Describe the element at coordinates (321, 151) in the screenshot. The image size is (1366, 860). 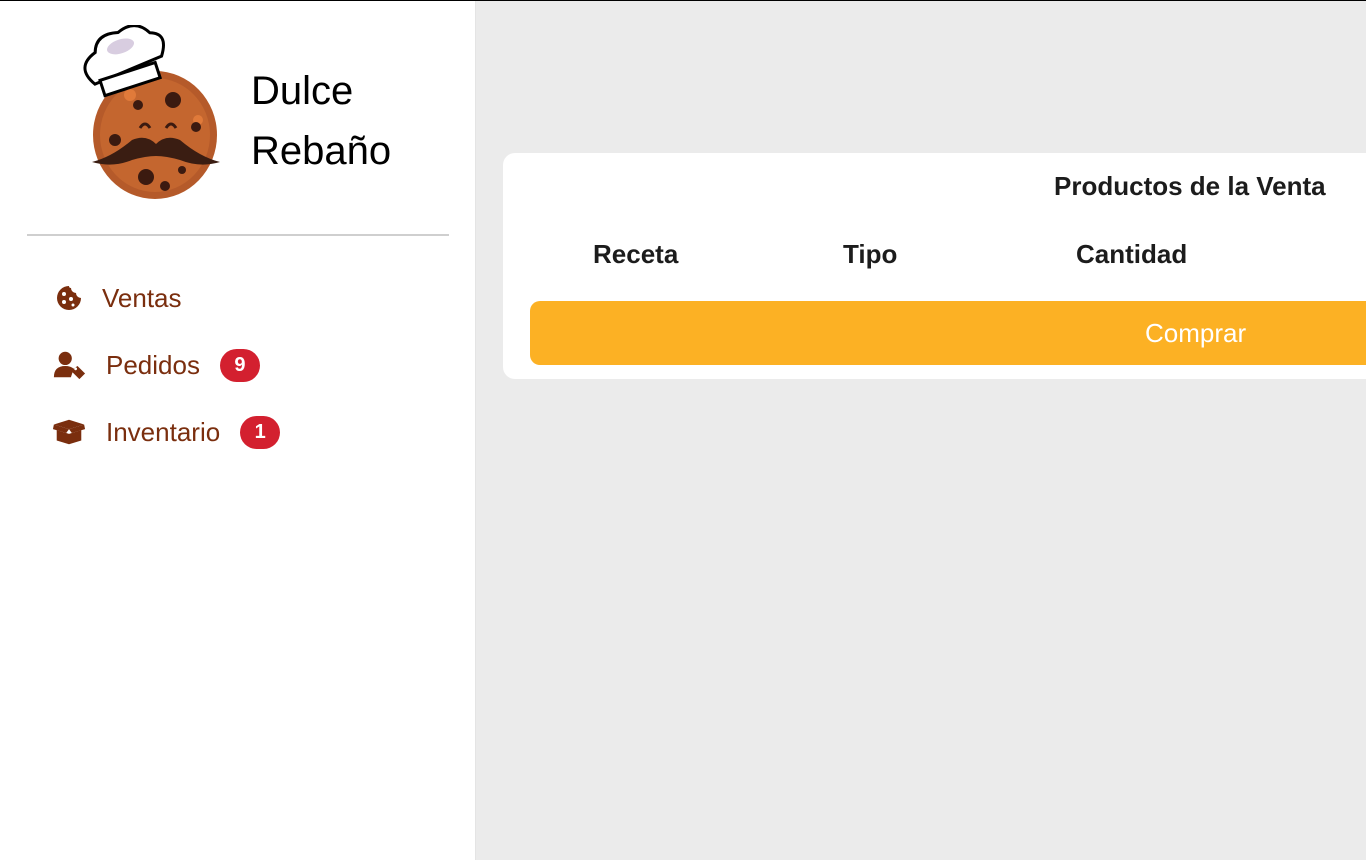
I see `brand-name-line2: Rebaño` at that location.